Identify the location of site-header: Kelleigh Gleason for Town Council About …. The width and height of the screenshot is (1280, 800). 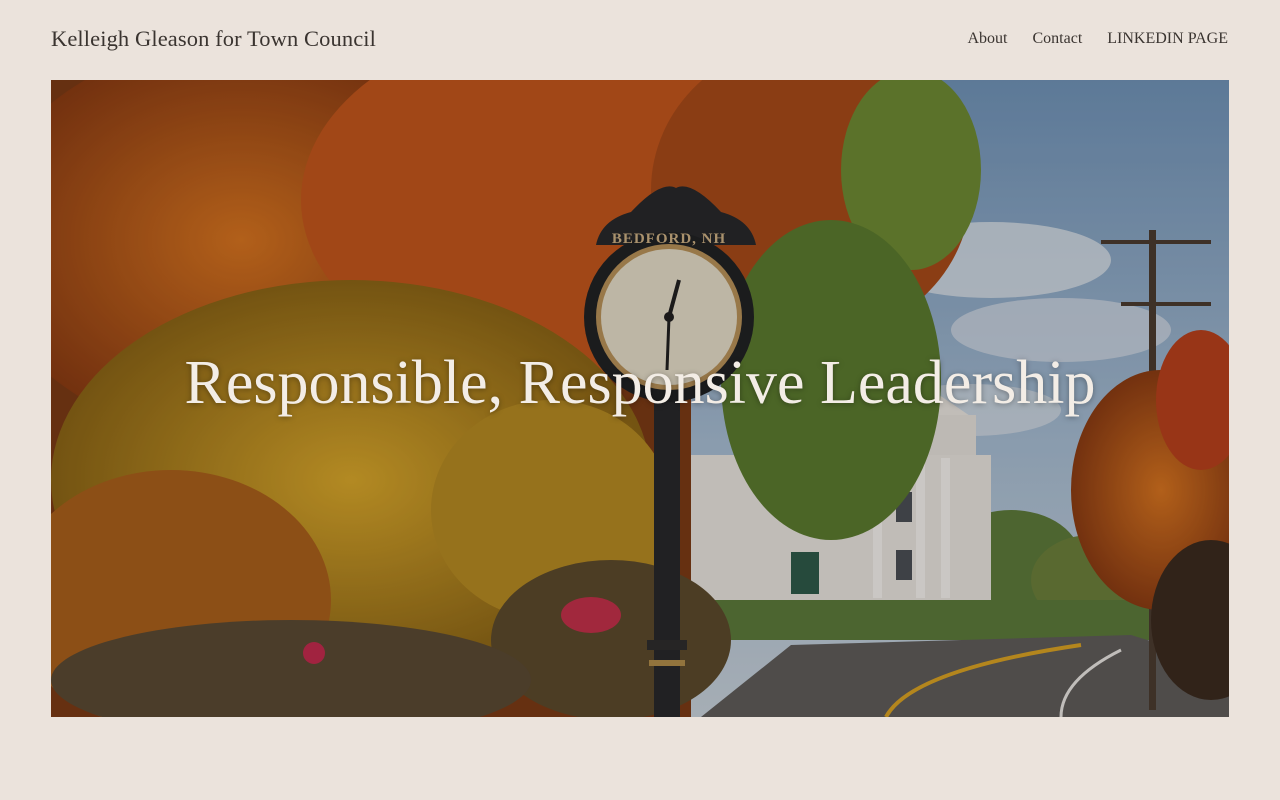
(640, 40).